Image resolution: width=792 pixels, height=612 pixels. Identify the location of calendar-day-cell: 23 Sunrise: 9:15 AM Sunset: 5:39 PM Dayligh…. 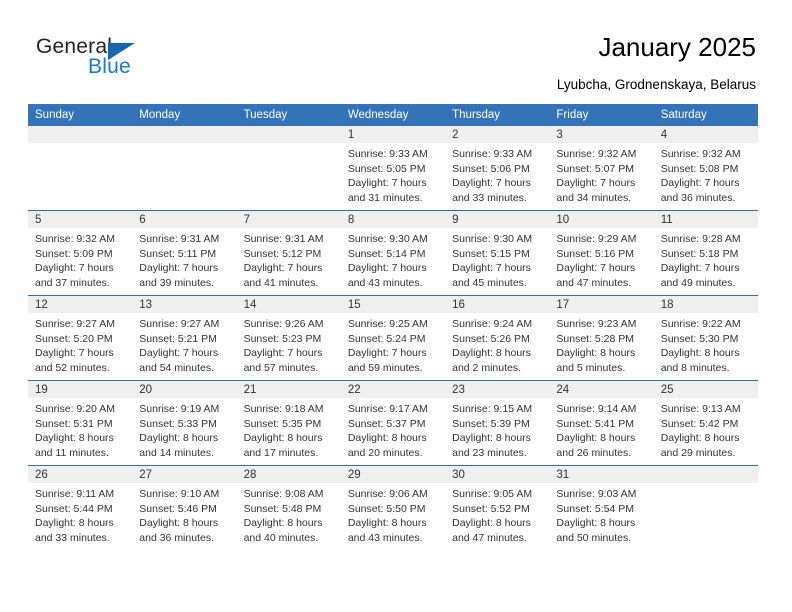
(497, 423).